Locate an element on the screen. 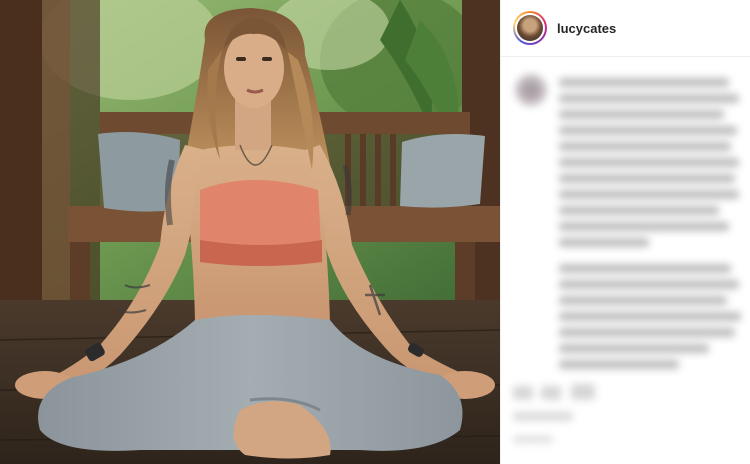 The width and height of the screenshot is (750, 464). commenter-avatar is located at coordinates (531, 90).